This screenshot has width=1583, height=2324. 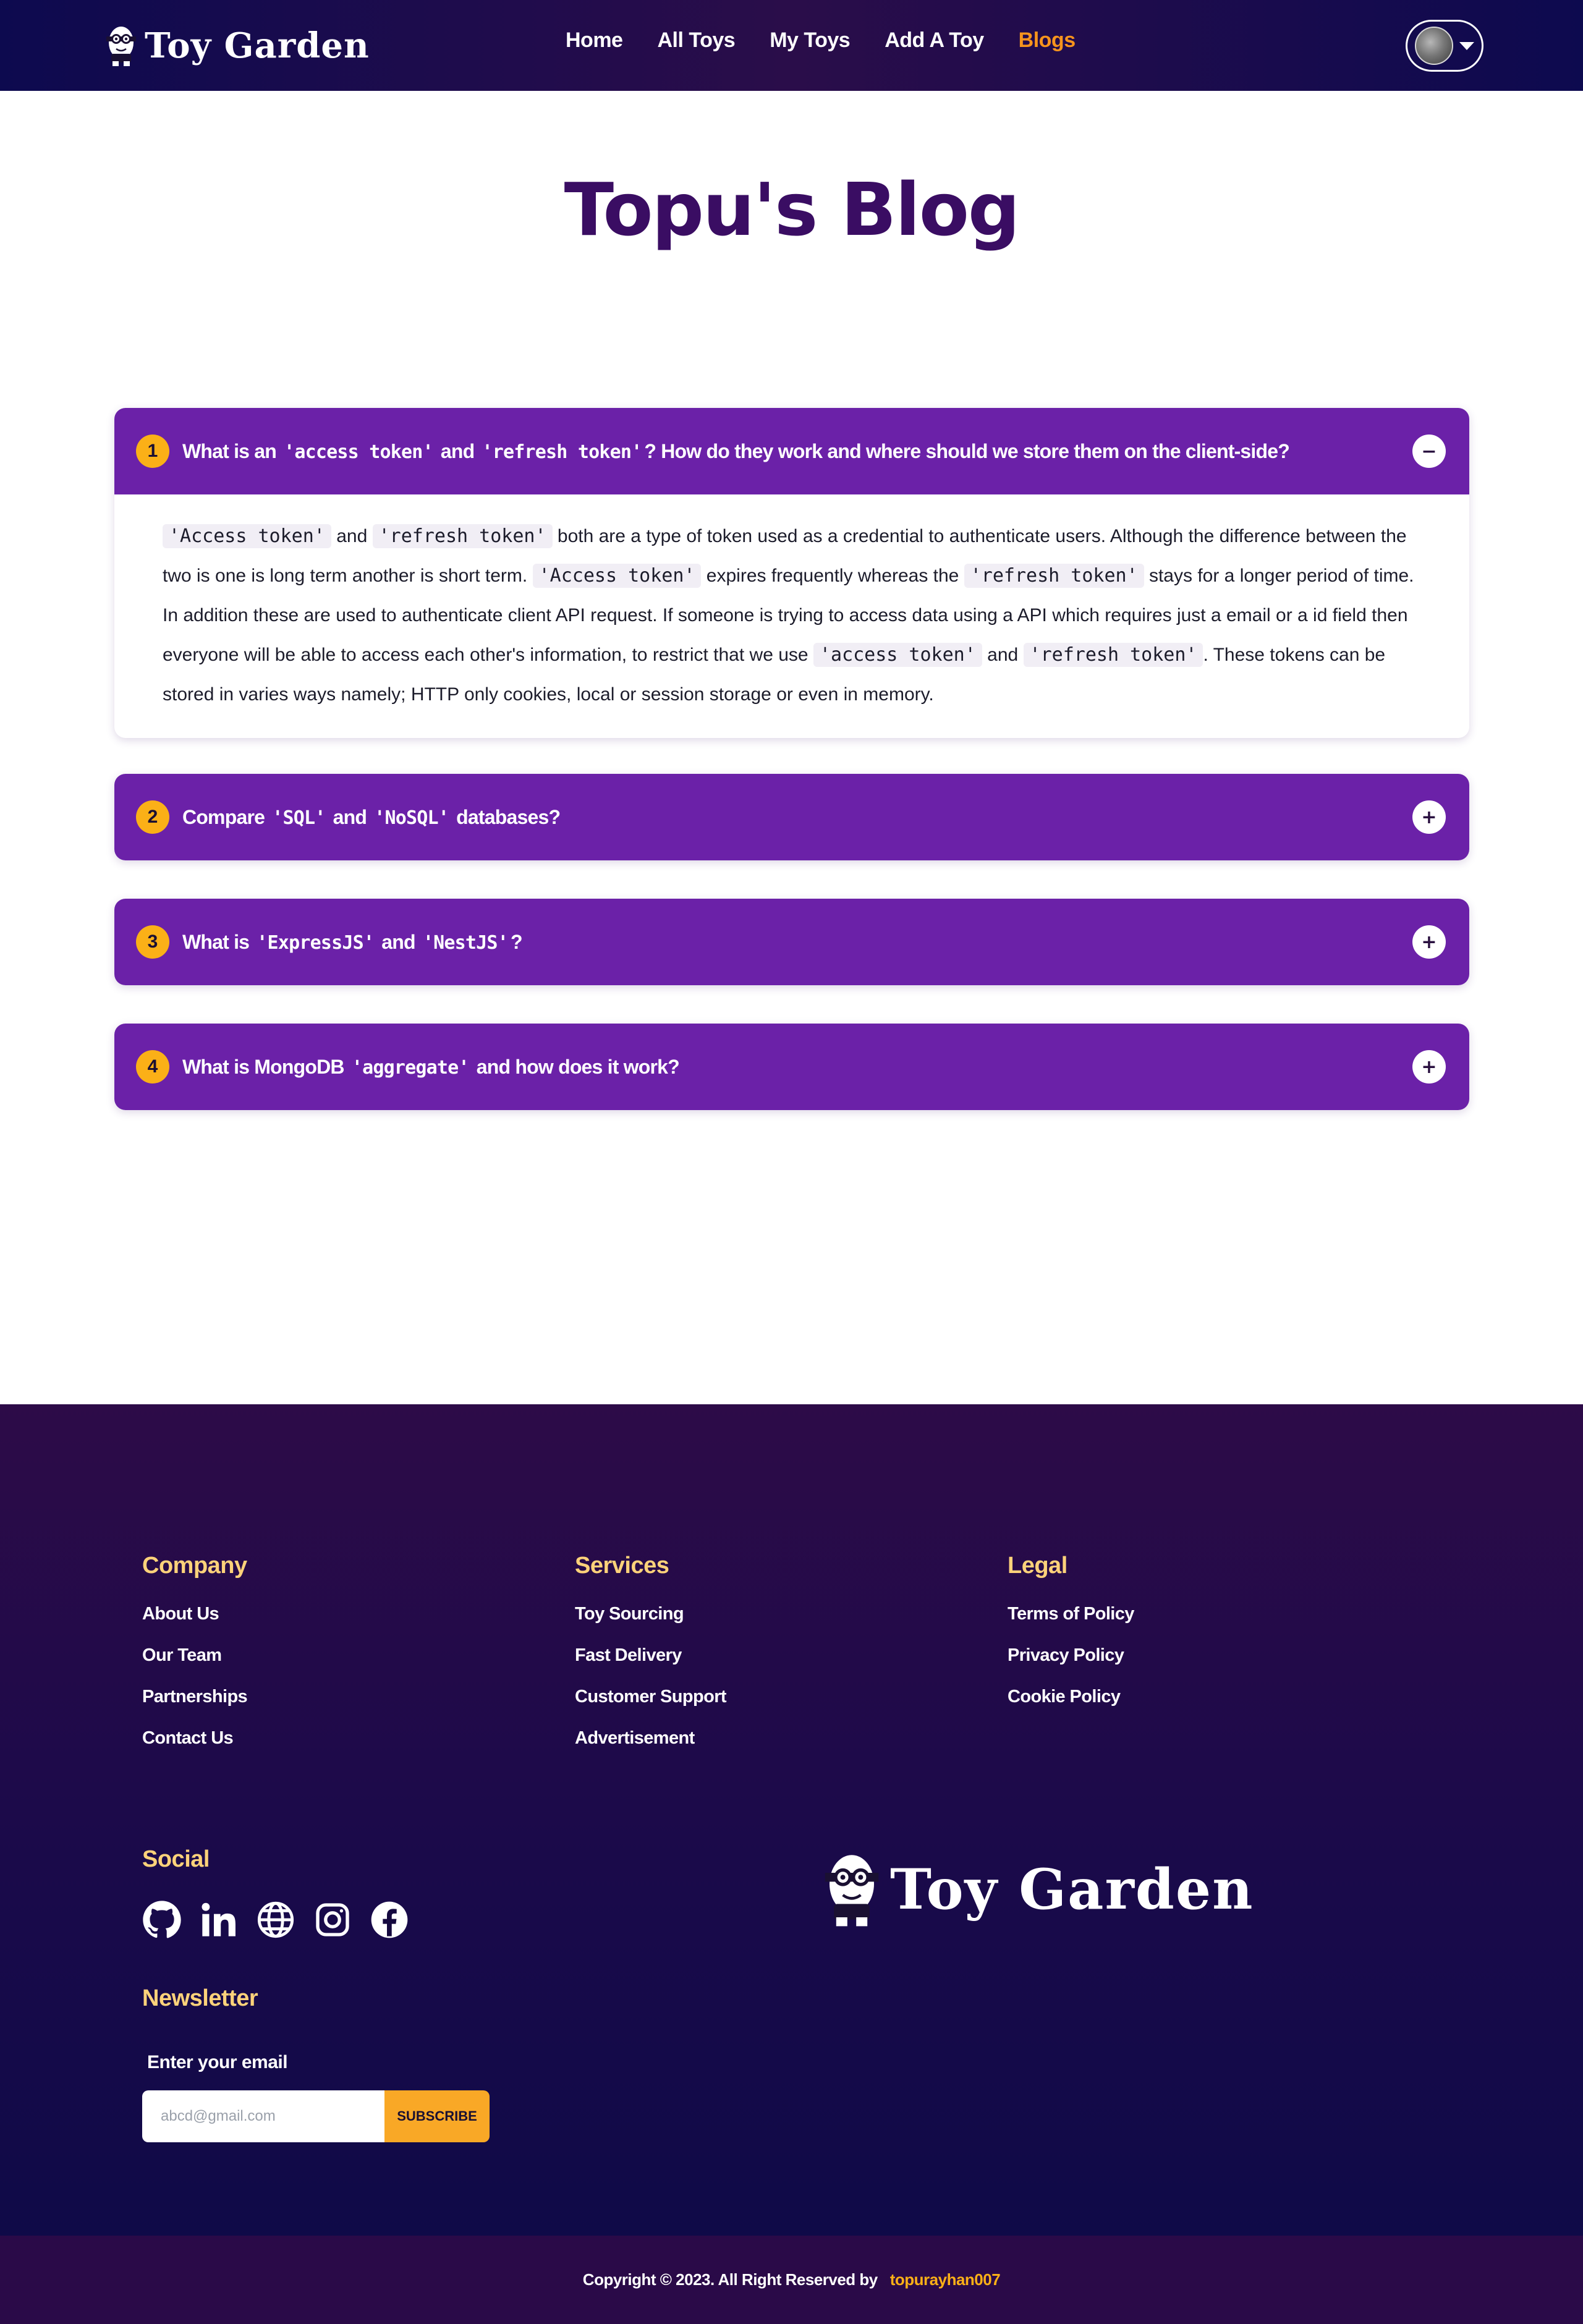 What do you see at coordinates (194, 1614) in the screenshot?
I see `footer-link-about-us: About Us` at bounding box center [194, 1614].